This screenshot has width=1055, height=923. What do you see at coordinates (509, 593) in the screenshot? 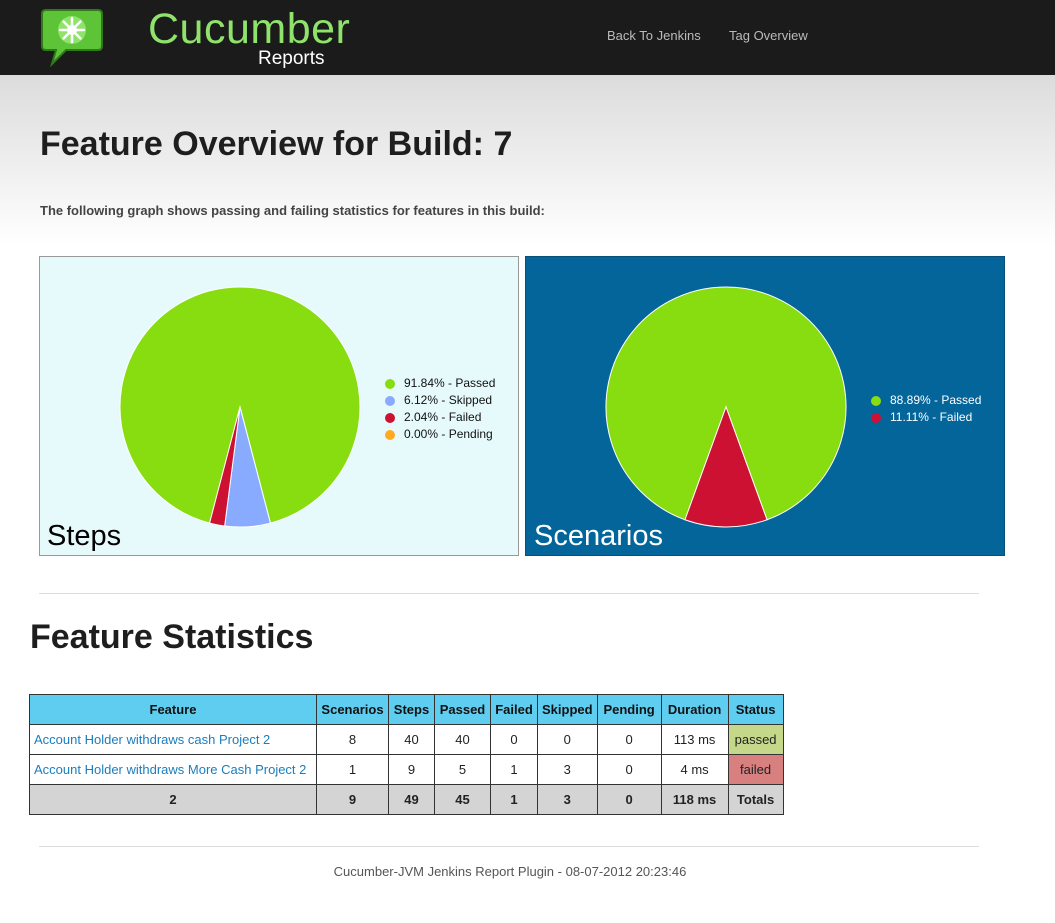
I see `divider` at bounding box center [509, 593].